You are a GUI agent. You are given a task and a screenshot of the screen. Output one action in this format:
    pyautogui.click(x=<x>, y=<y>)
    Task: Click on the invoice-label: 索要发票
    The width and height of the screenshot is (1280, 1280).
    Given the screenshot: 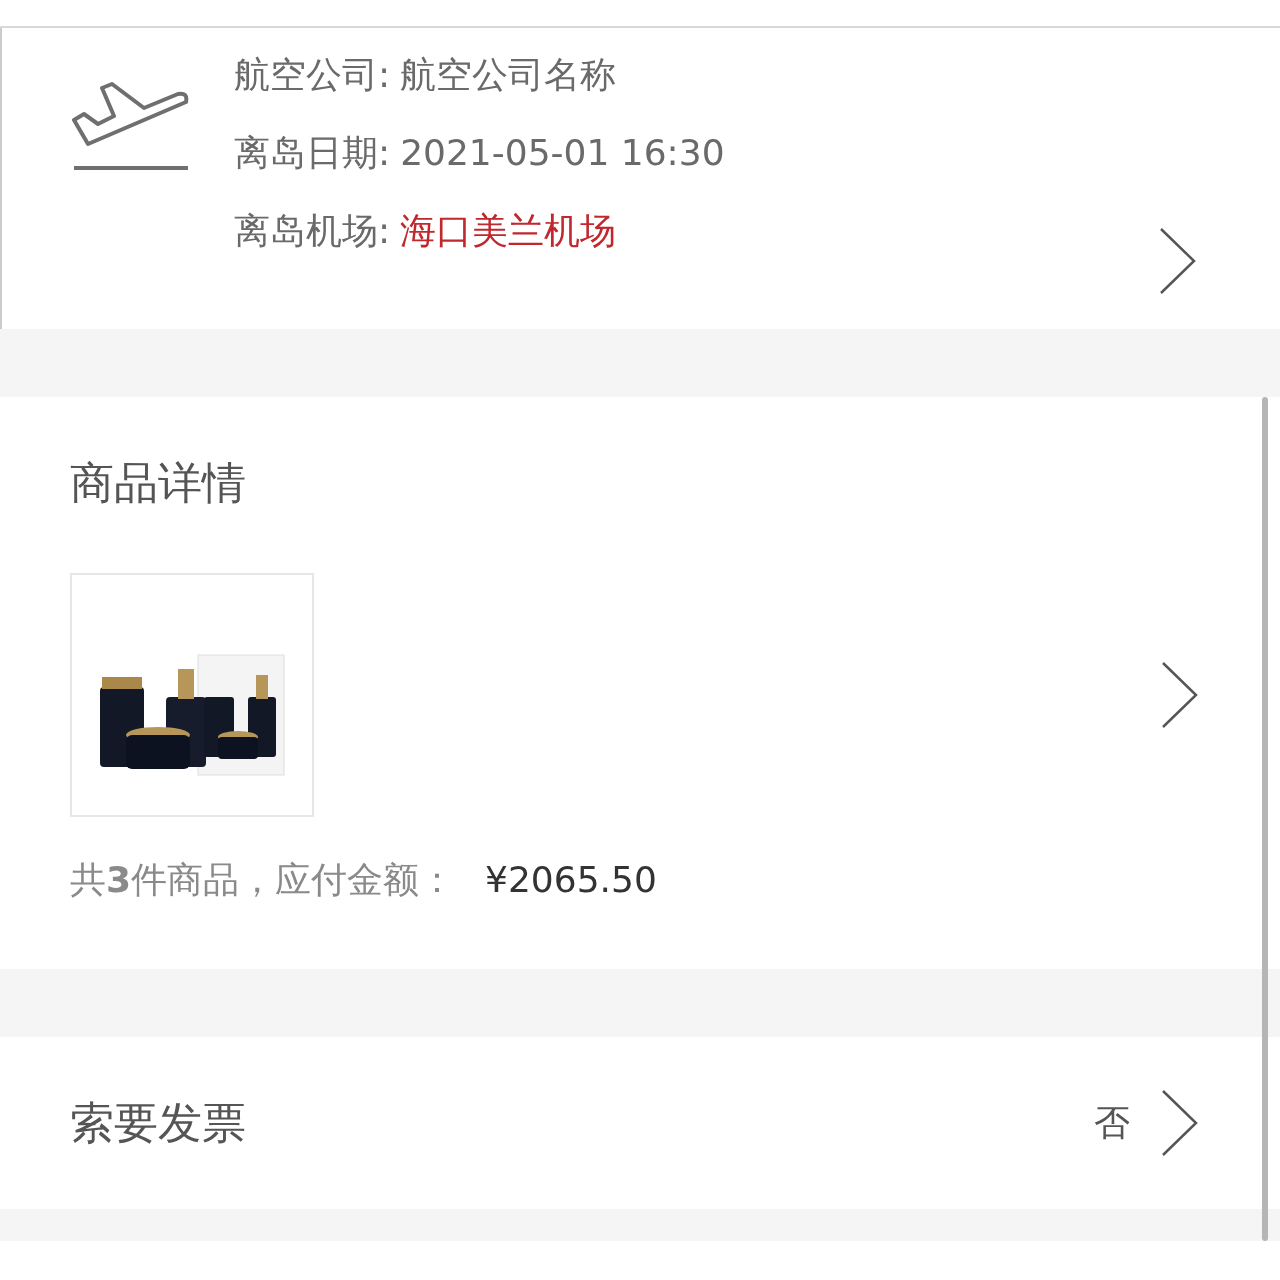 What is the action you would take?
    pyautogui.click(x=158, y=1123)
    